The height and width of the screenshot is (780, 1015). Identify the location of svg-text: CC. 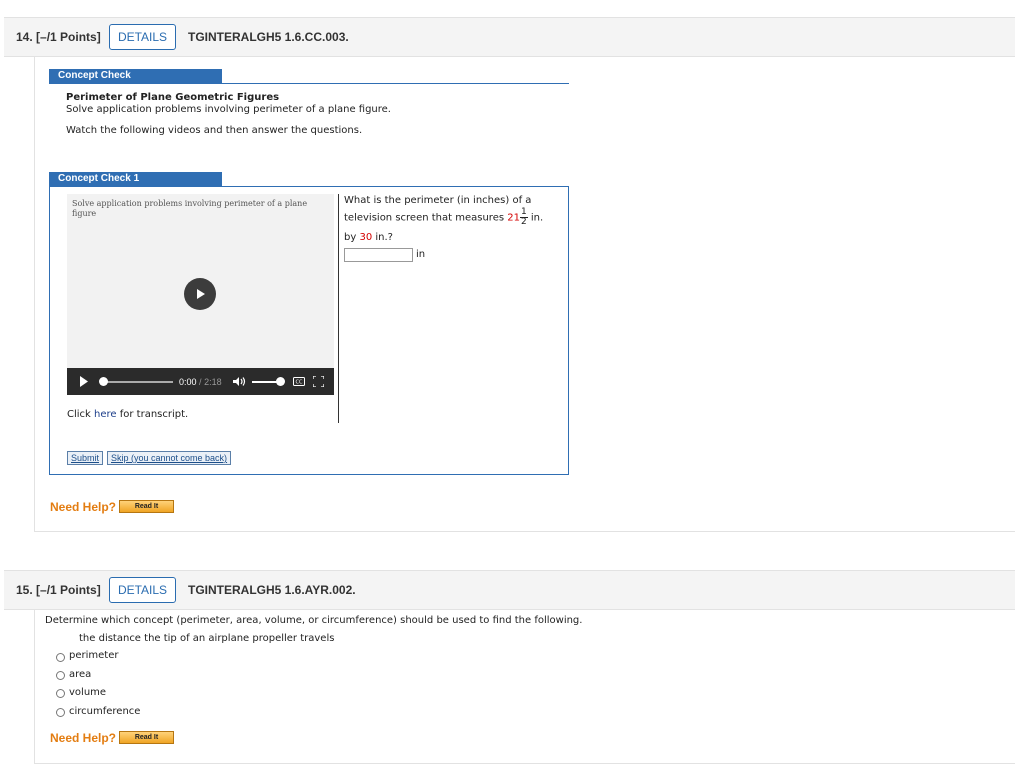
(299, 383).